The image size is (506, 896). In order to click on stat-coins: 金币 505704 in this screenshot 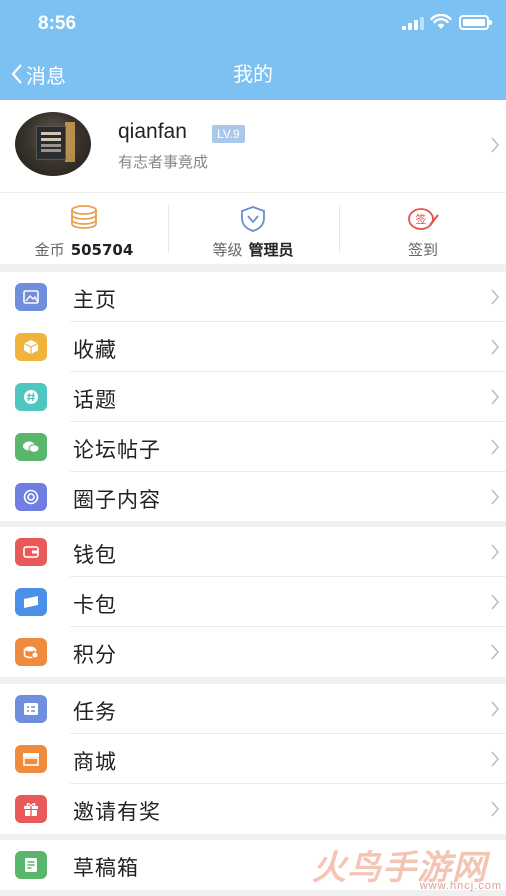, I will do `click(84, 229)`.